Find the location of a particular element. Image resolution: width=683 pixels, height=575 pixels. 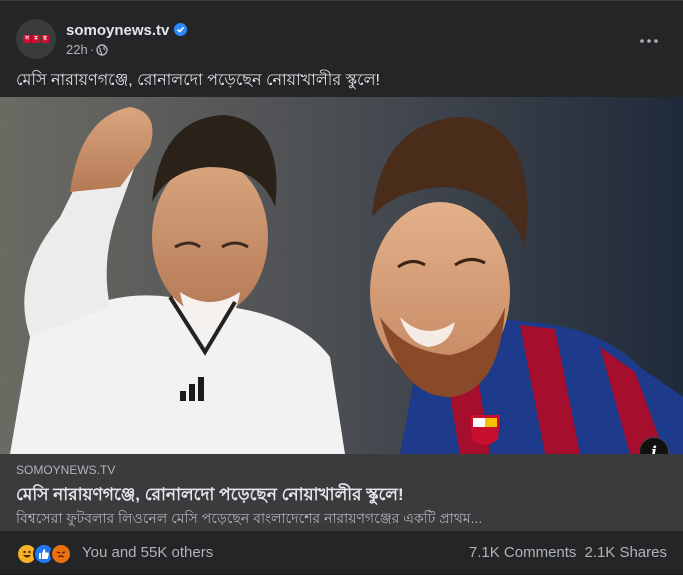

page-avatar: স ম য় is located at coordinates (36, 39).